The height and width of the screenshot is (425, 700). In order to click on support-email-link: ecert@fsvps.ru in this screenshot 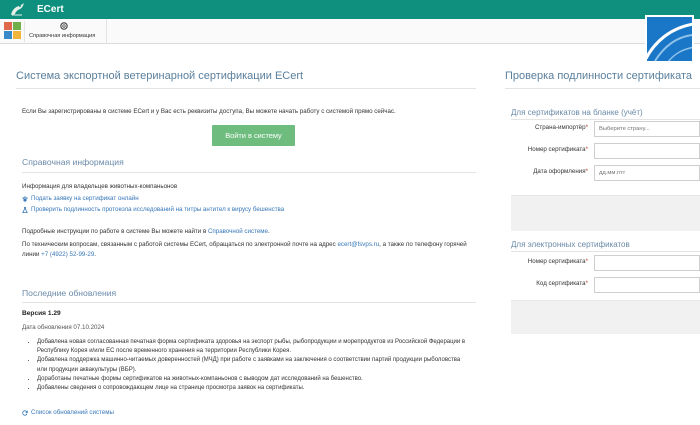, I will do `click(358, 244)`.